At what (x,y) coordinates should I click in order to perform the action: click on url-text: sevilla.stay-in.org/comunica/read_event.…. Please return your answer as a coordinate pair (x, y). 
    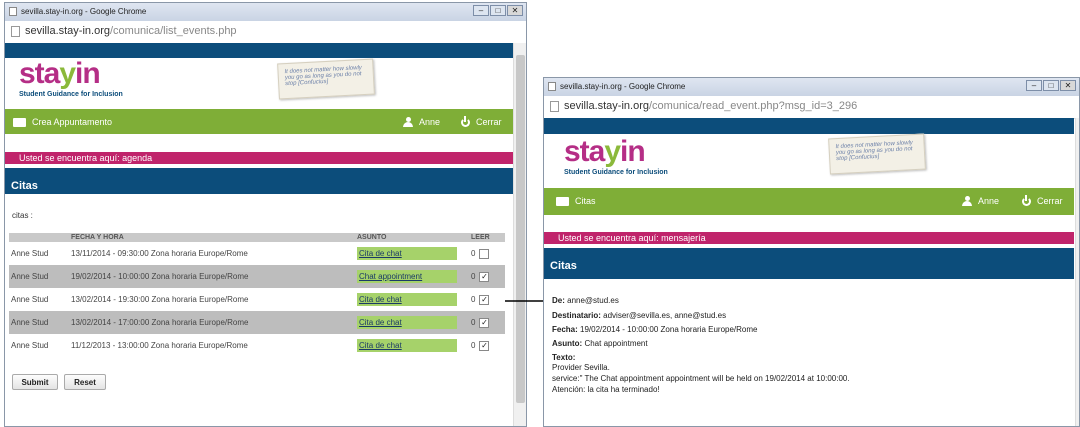
    Looking at the image, I should click on (710, 106).